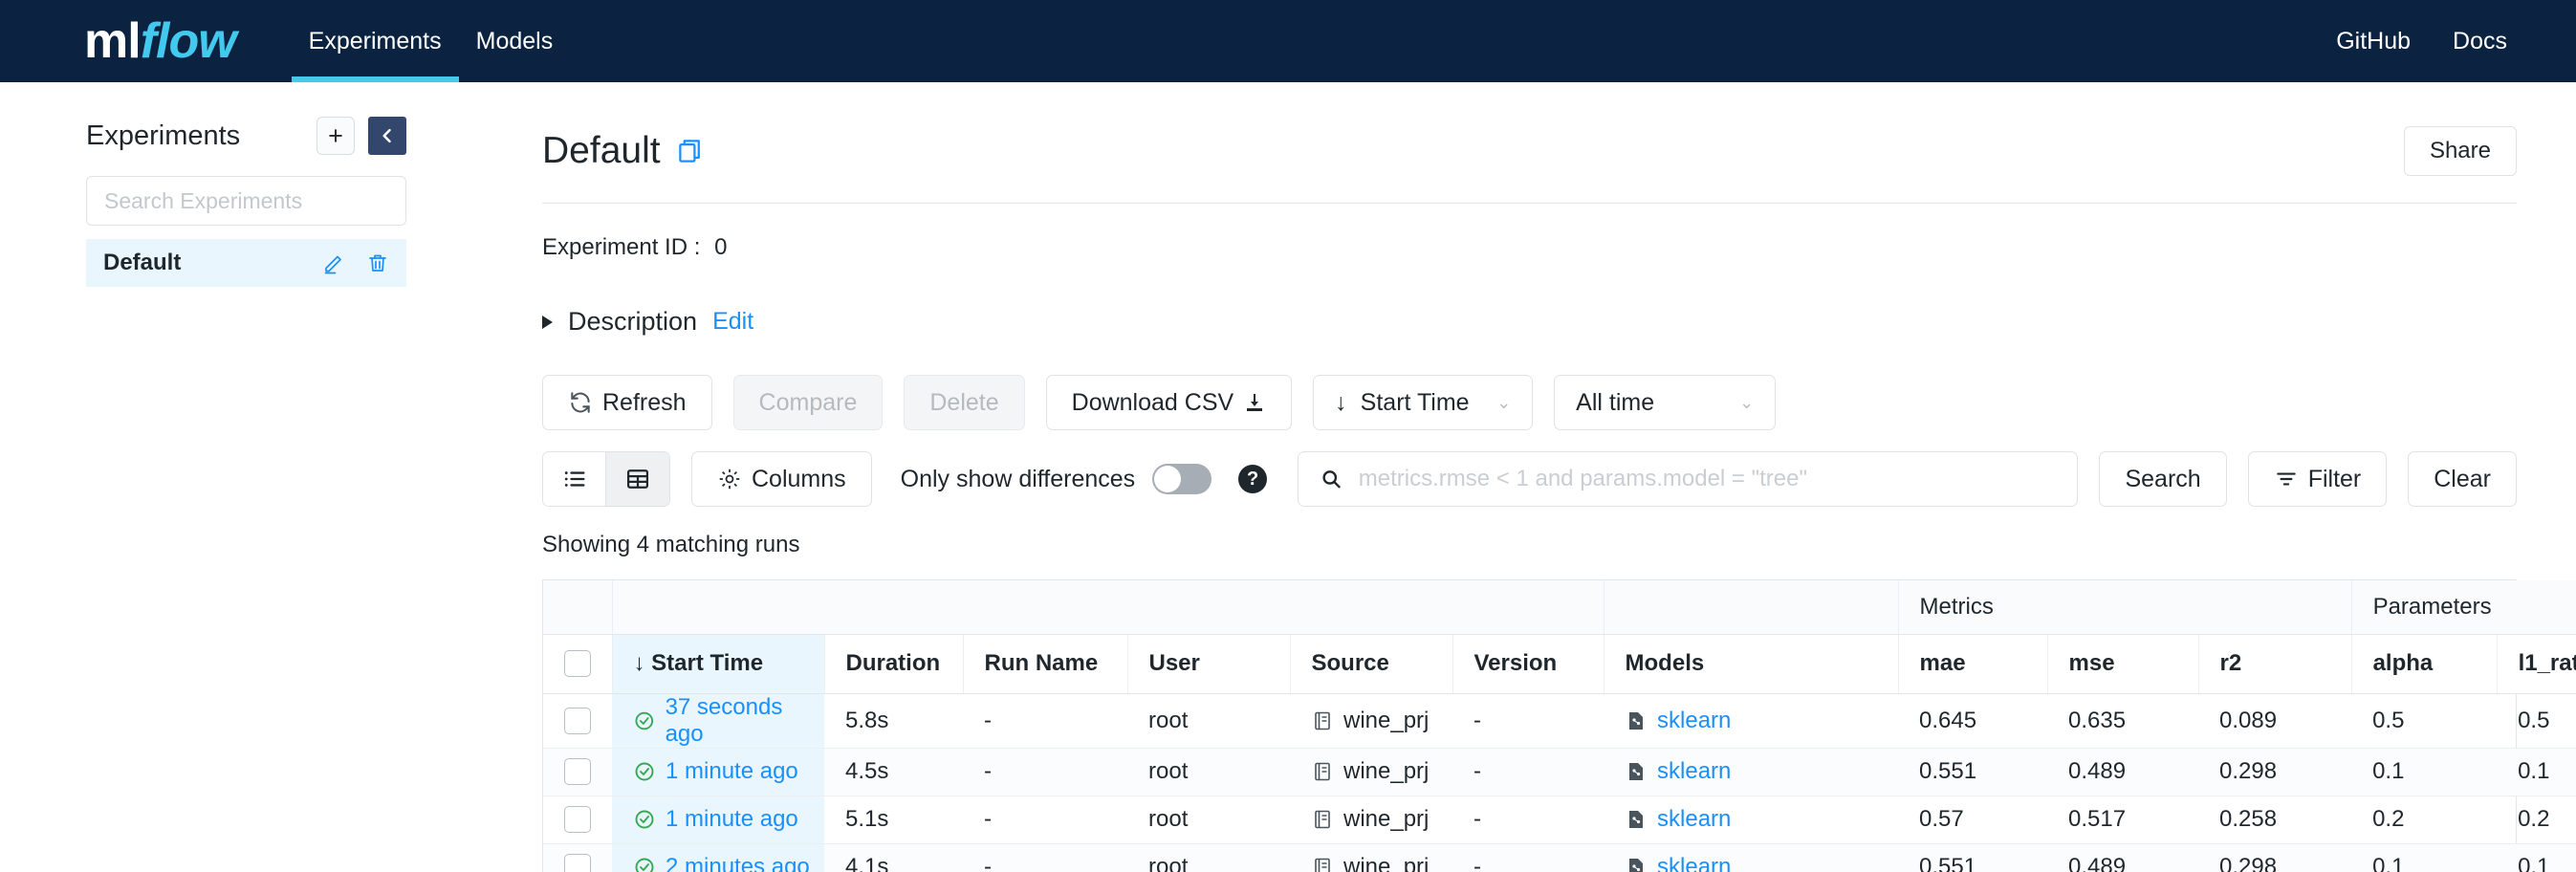 The height and width of the screenshot is (872, 2576). What do you see at coordinates (2424, 820) in the screenshot?
I see `cell-alpha: 0.2` at bounding box center [2424, 820].